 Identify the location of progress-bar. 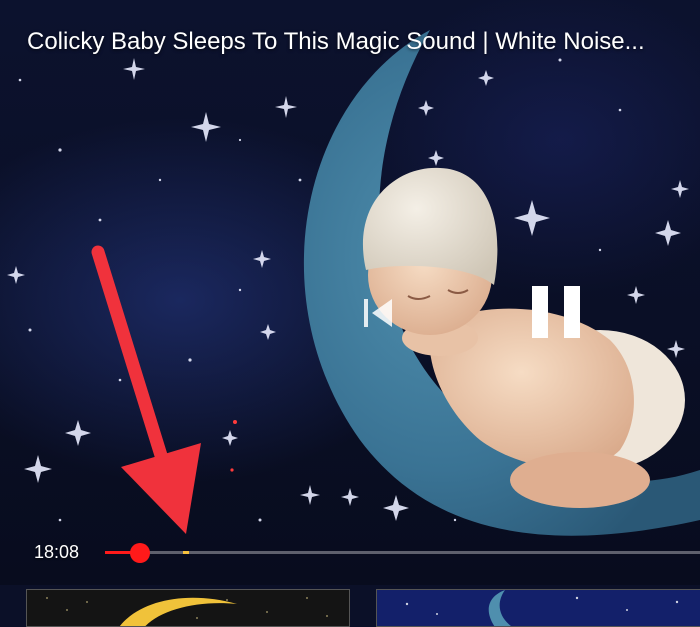
(402, 552).